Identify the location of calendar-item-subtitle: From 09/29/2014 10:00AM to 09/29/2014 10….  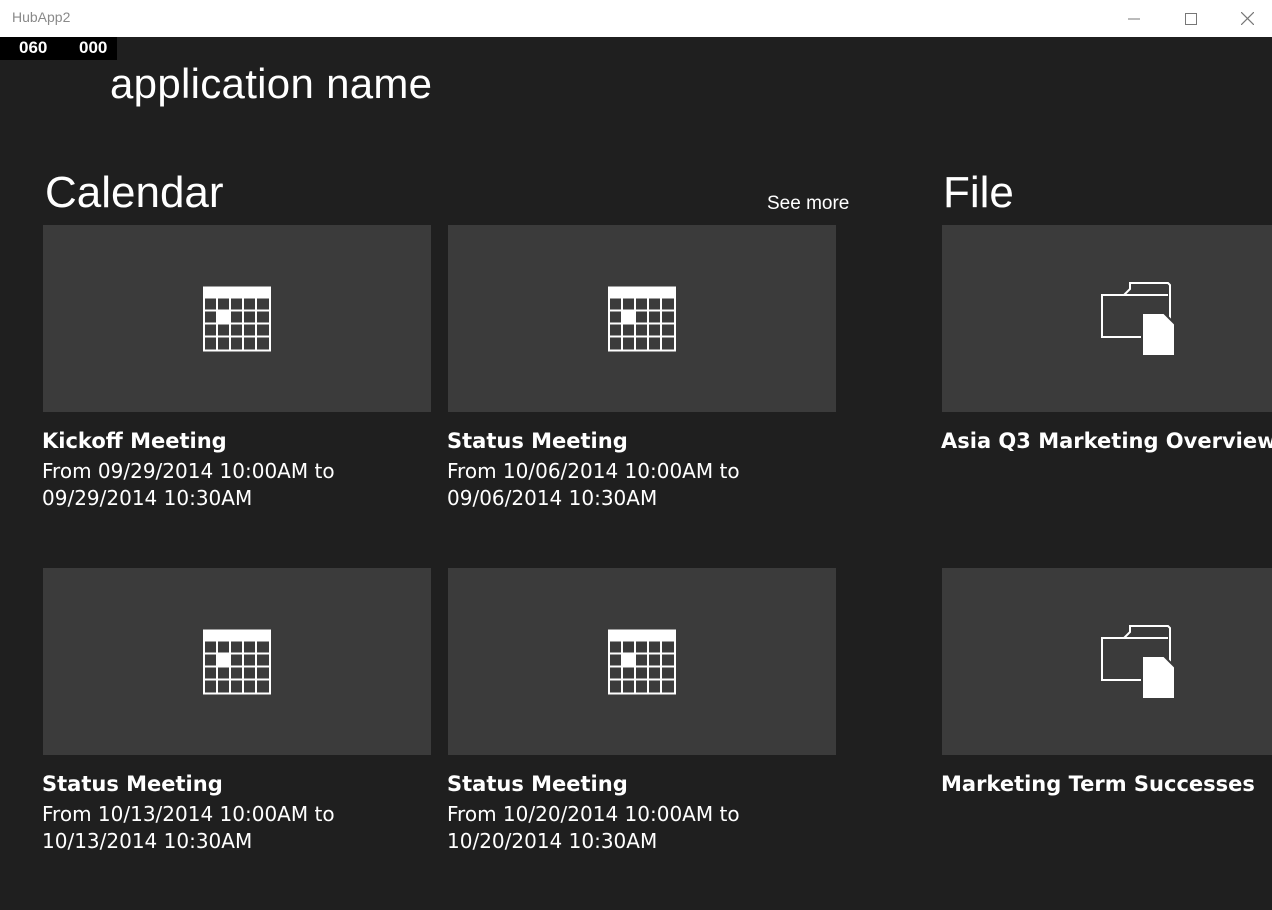
(188, 484).